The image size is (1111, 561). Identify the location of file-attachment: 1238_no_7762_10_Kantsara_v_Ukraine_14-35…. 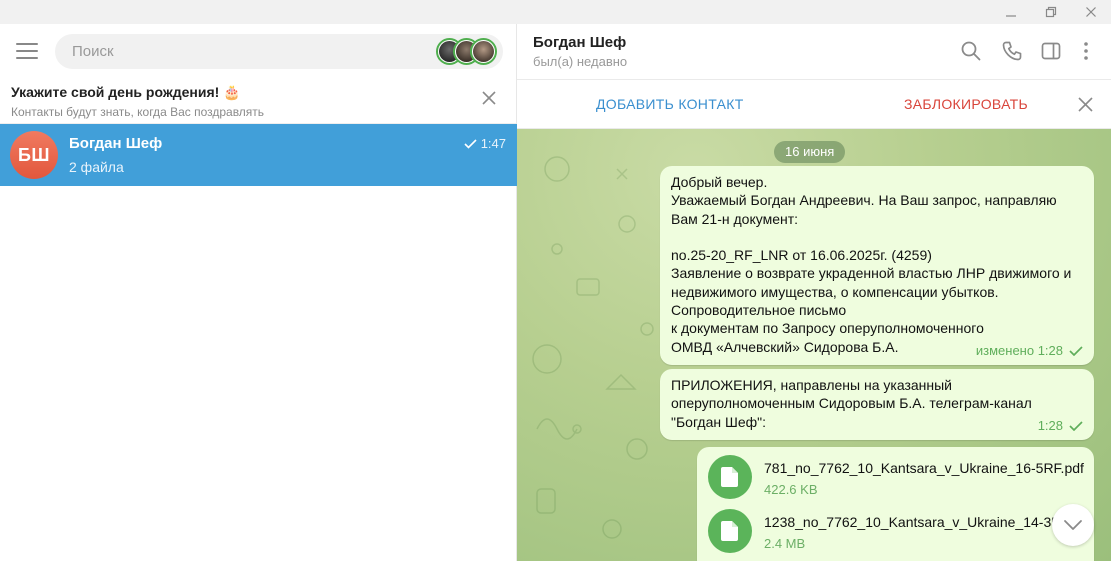
(881, 533).